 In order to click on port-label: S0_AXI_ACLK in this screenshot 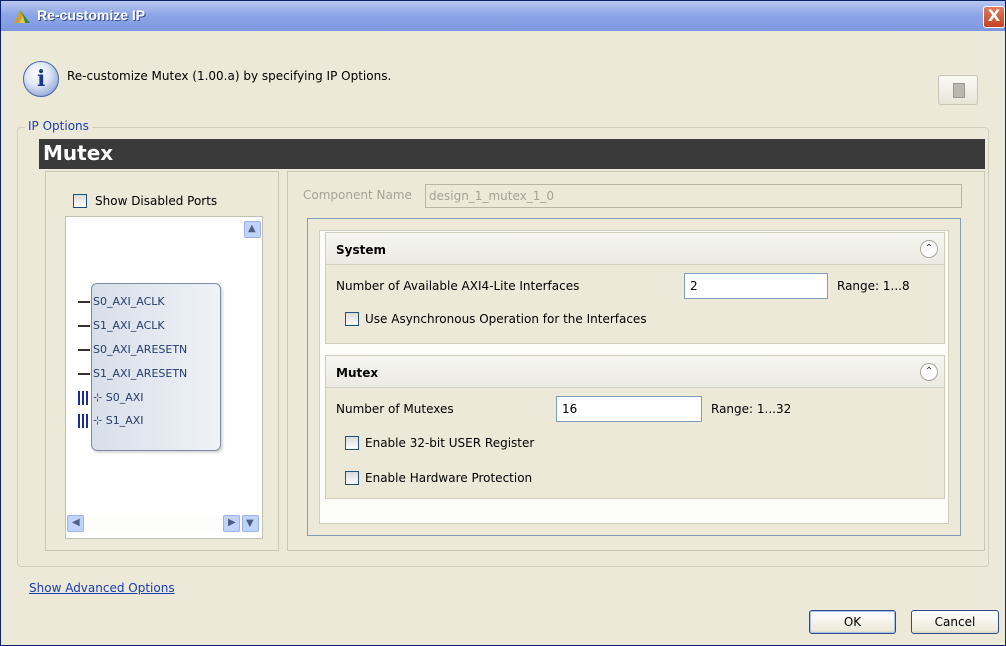, I will do `click(129, 301)`.